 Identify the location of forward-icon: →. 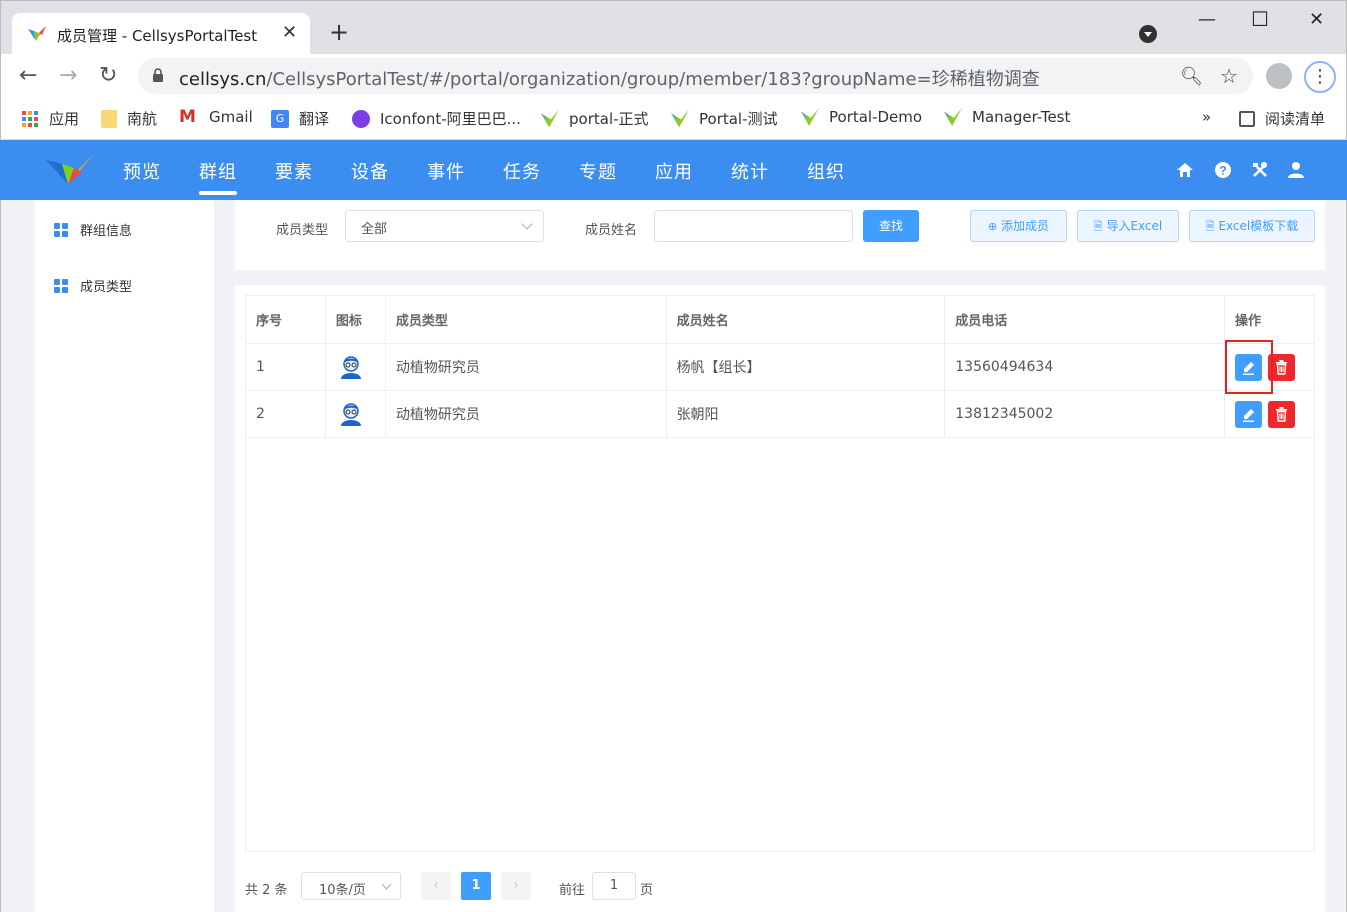
(68, 76).